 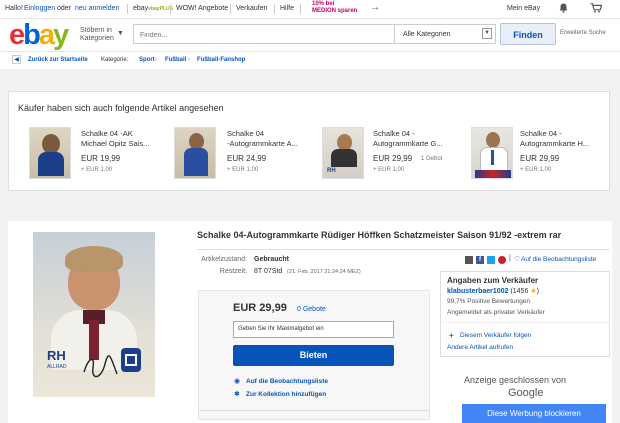 I want to click on seller-name-row: klabusterbaer1002 (1456 ★), so click(x=493, y=291).